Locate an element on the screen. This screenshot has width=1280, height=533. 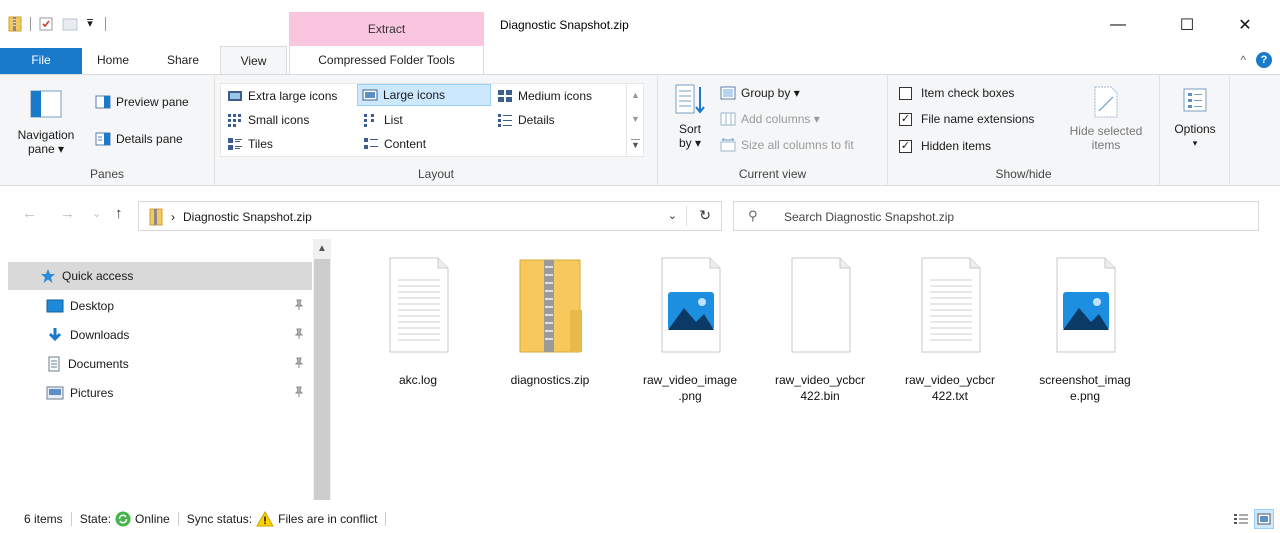
items-count: 6 items is located at coordinates (35, 519).